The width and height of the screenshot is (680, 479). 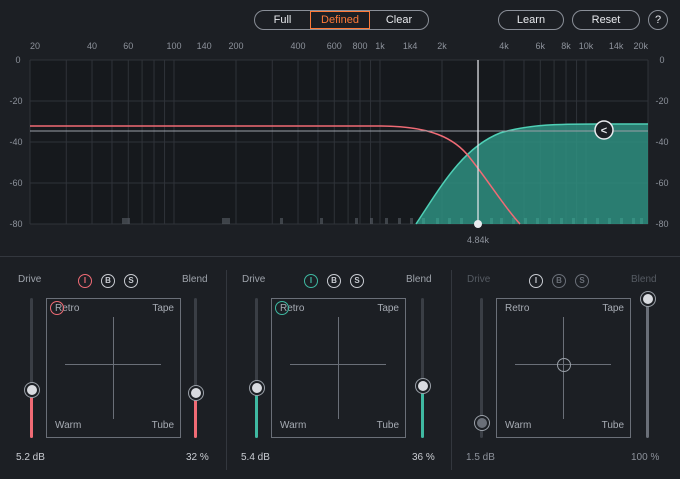 What do you see at coordinates (647, 368) in the screenshot?
I see `blend-slider` at bounding box center [647, 368].